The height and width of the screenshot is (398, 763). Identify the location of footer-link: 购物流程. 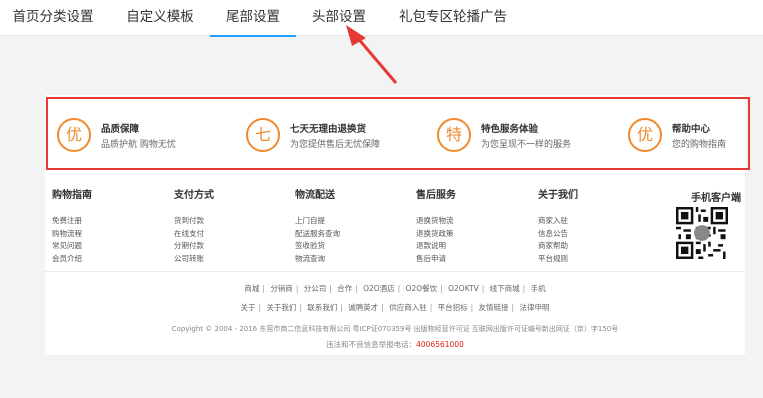
(72, 234).